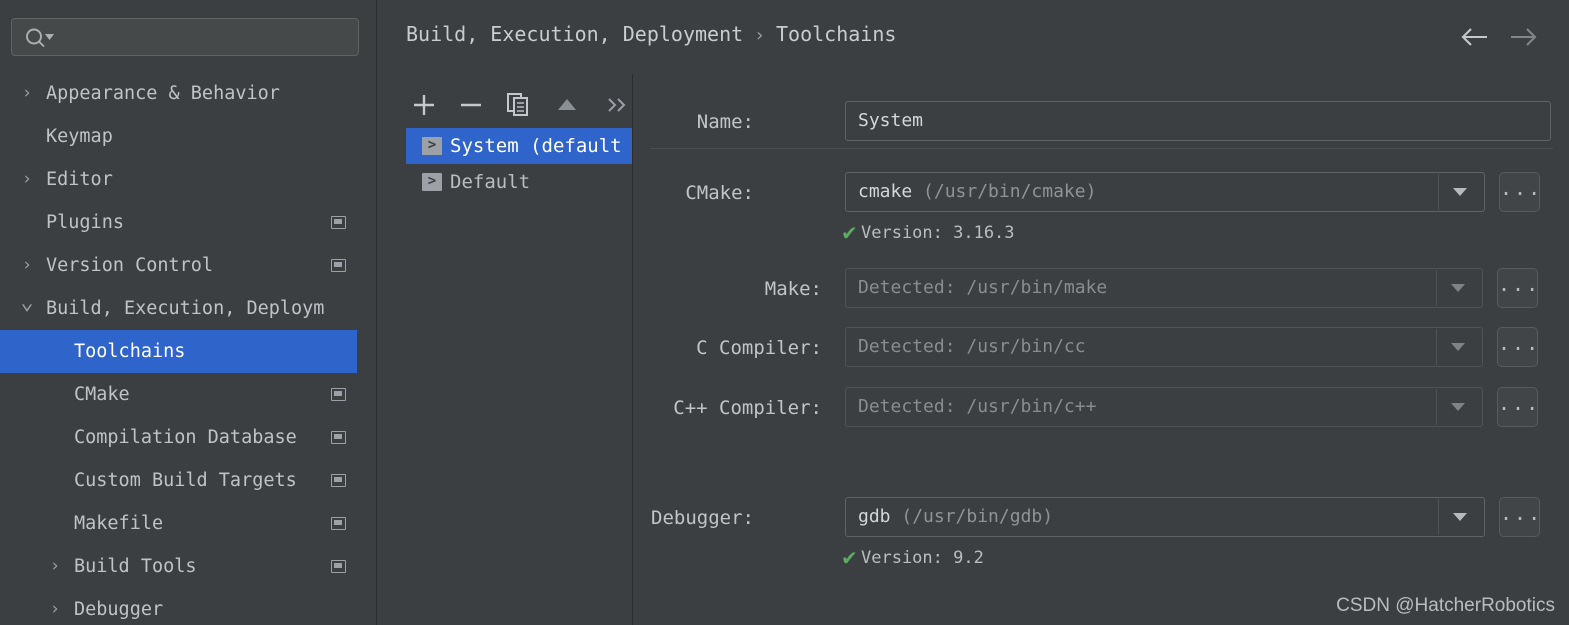 This screenshot has width=1569, height=625. I want to click on field-value: System, so click(891, 120).